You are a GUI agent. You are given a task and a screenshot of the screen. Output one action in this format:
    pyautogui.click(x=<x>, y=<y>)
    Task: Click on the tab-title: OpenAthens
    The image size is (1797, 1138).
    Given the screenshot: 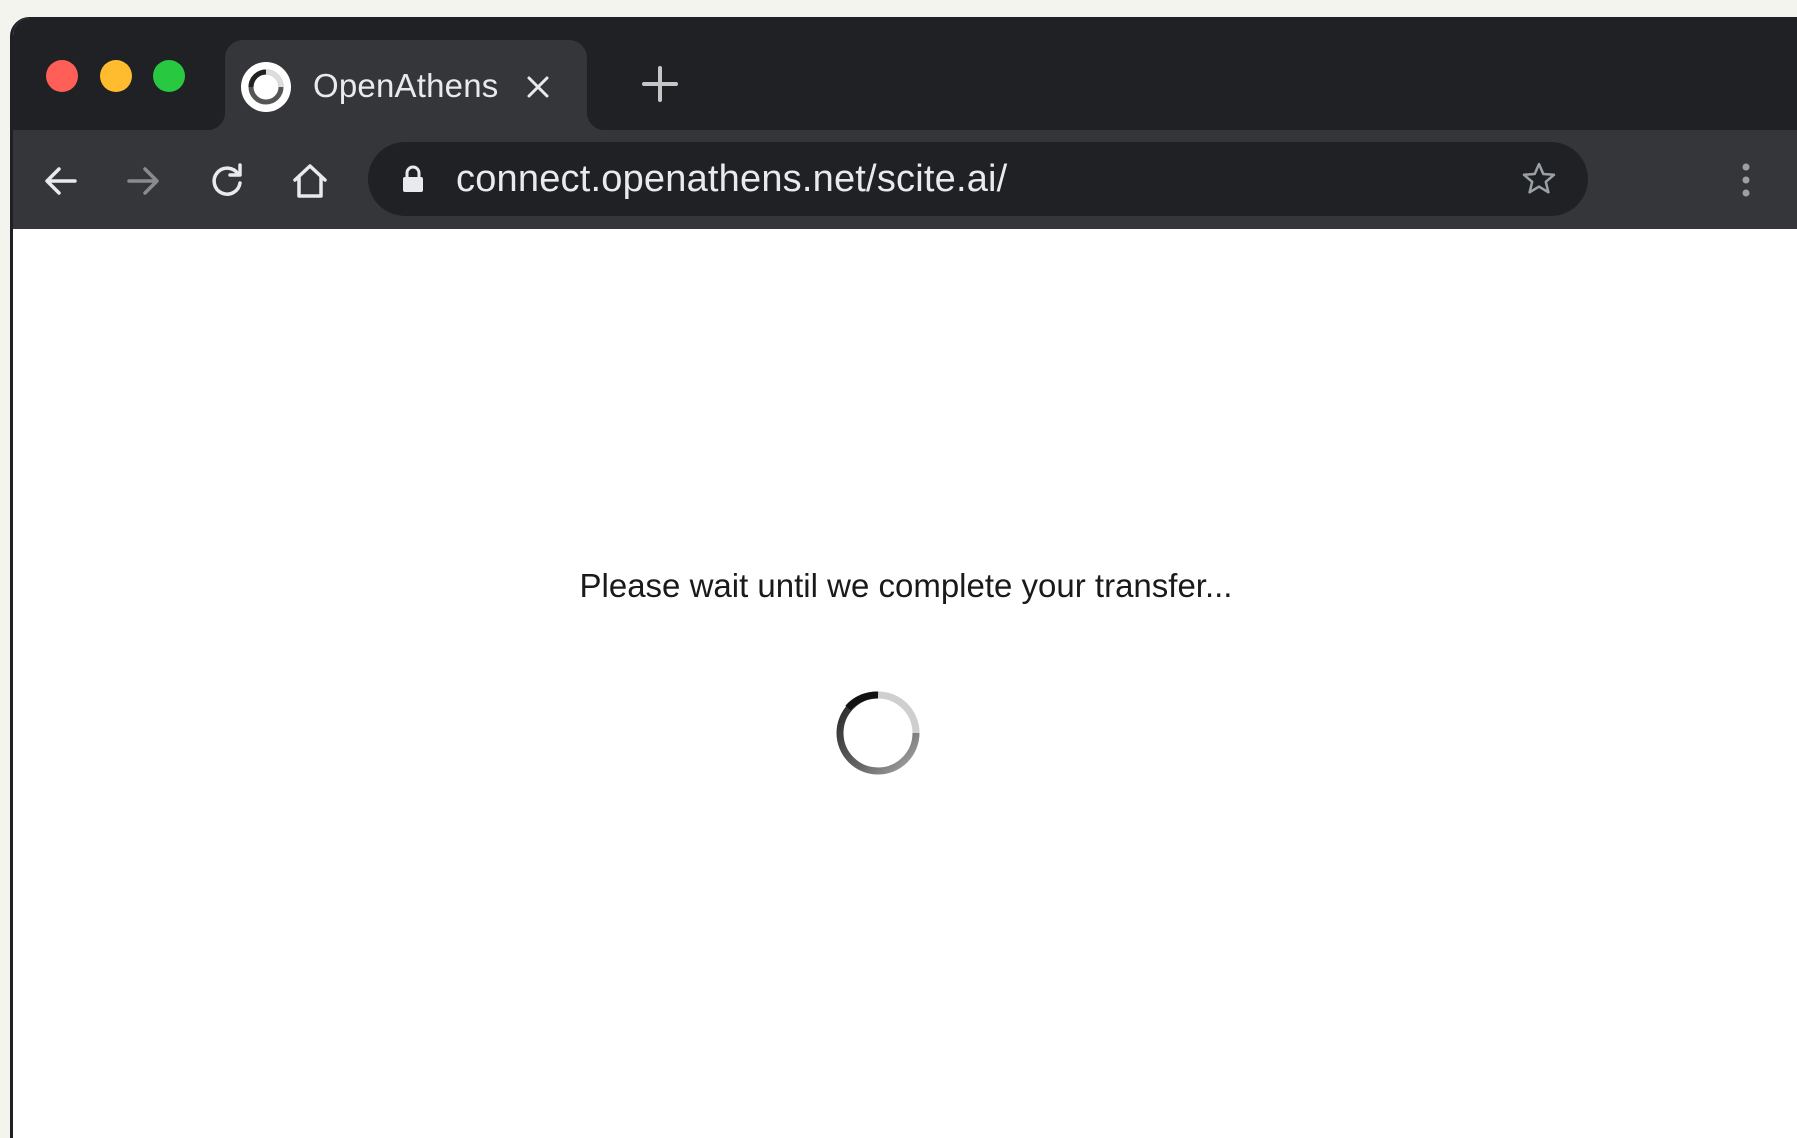 What is the action you would take?
    pyautogui.click(x=406, y=85)
    